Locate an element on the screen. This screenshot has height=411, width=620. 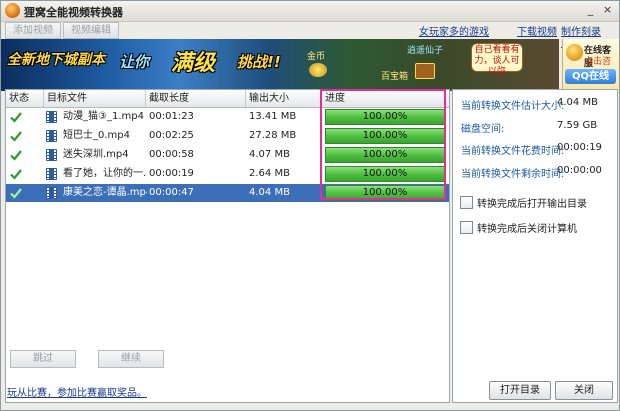
banner-headline-1: 全新地下城副本 is located at coordinates (56, 60).